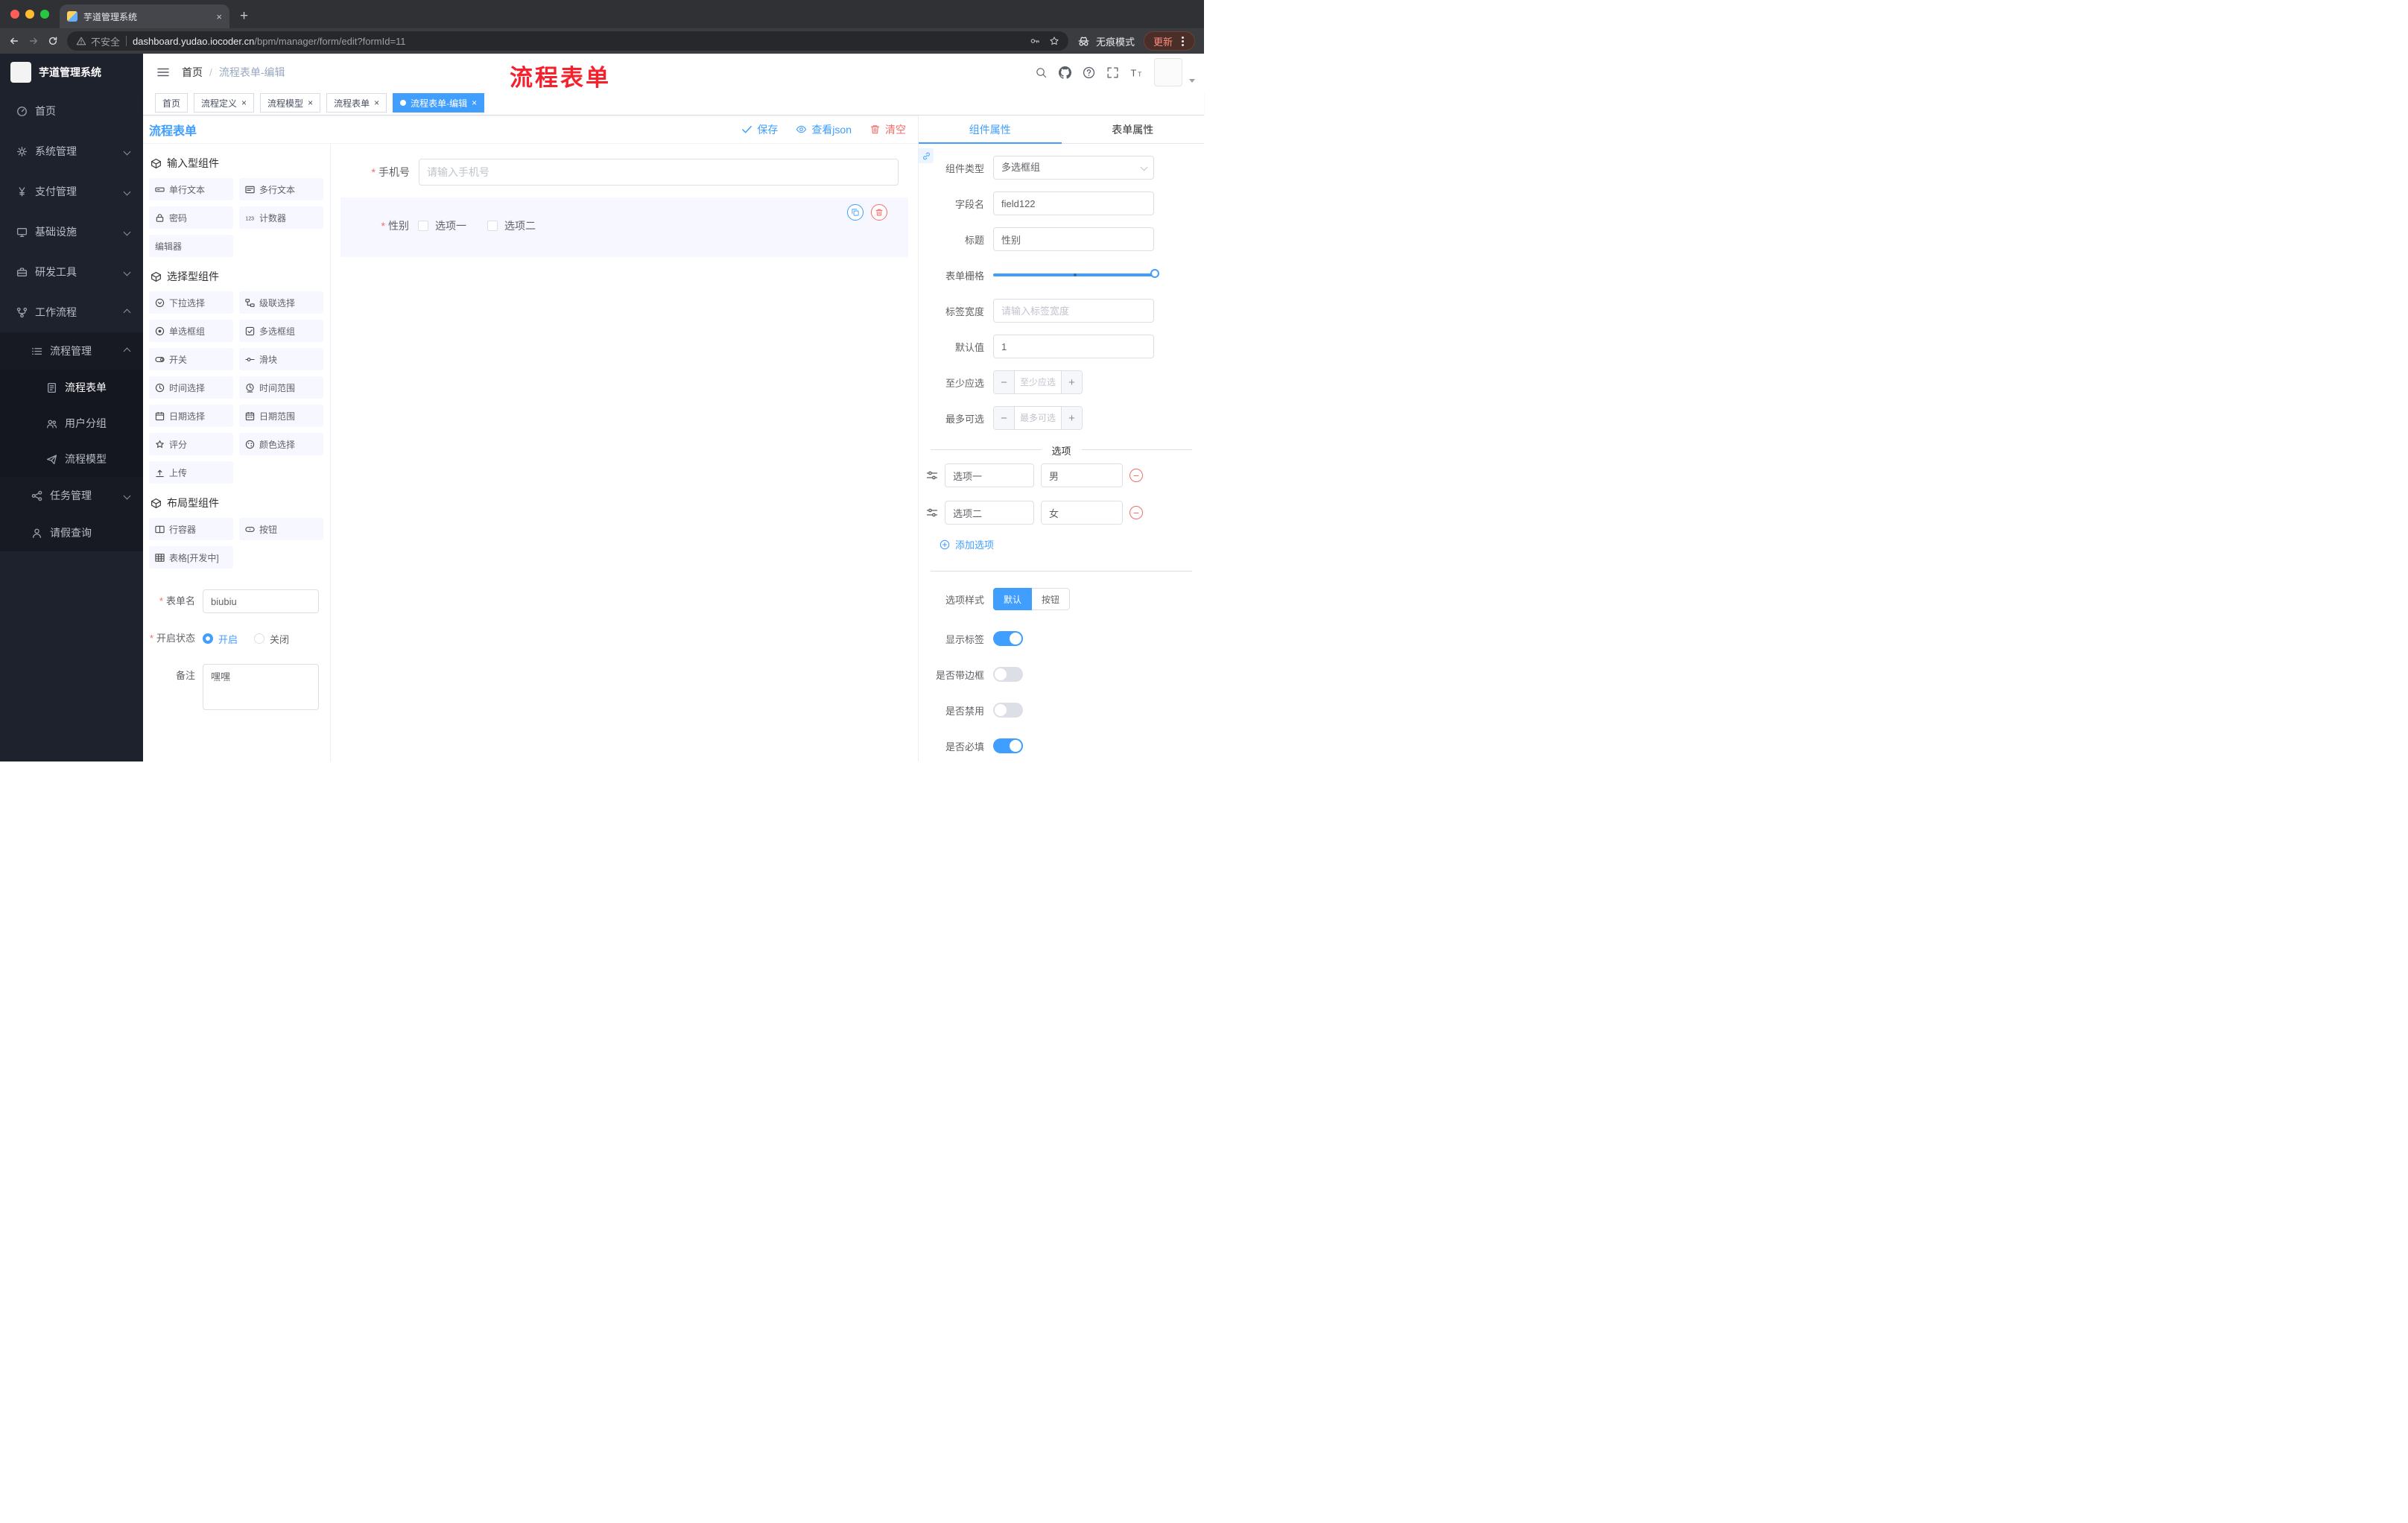 This screenshot has height=1523, width=2408. Describe the element at coordinates (71, 388) in the screenshot. I see `sidebar-item-process-form: 流程表单` at that location.